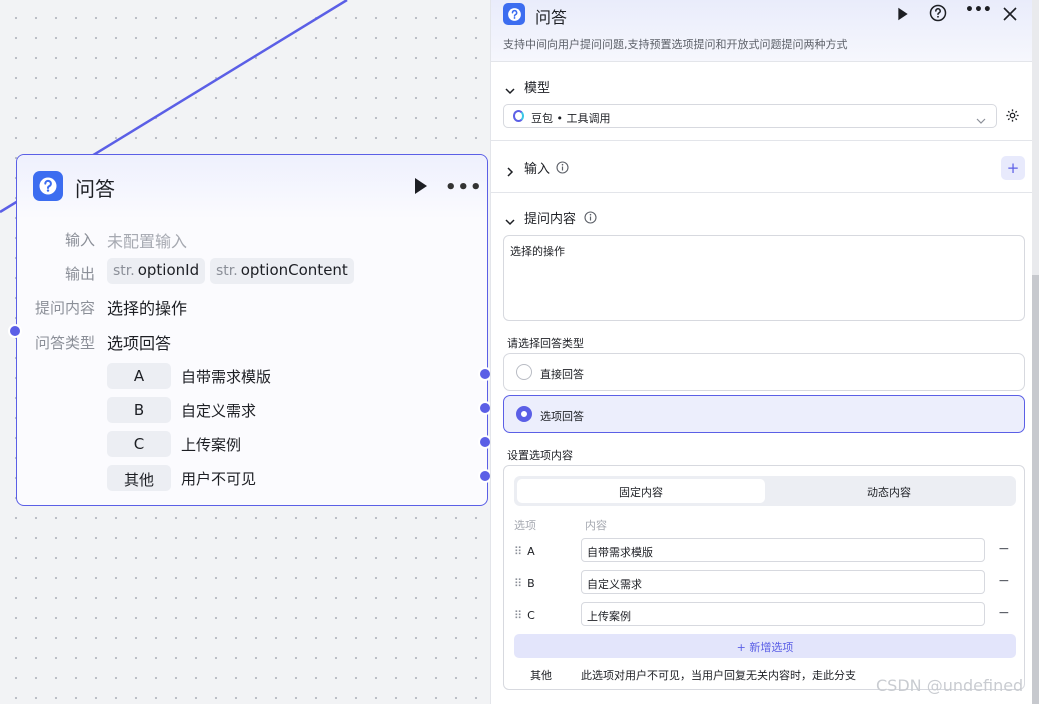  I want to click on option-text: 自带需求模版, so click(226, 377).